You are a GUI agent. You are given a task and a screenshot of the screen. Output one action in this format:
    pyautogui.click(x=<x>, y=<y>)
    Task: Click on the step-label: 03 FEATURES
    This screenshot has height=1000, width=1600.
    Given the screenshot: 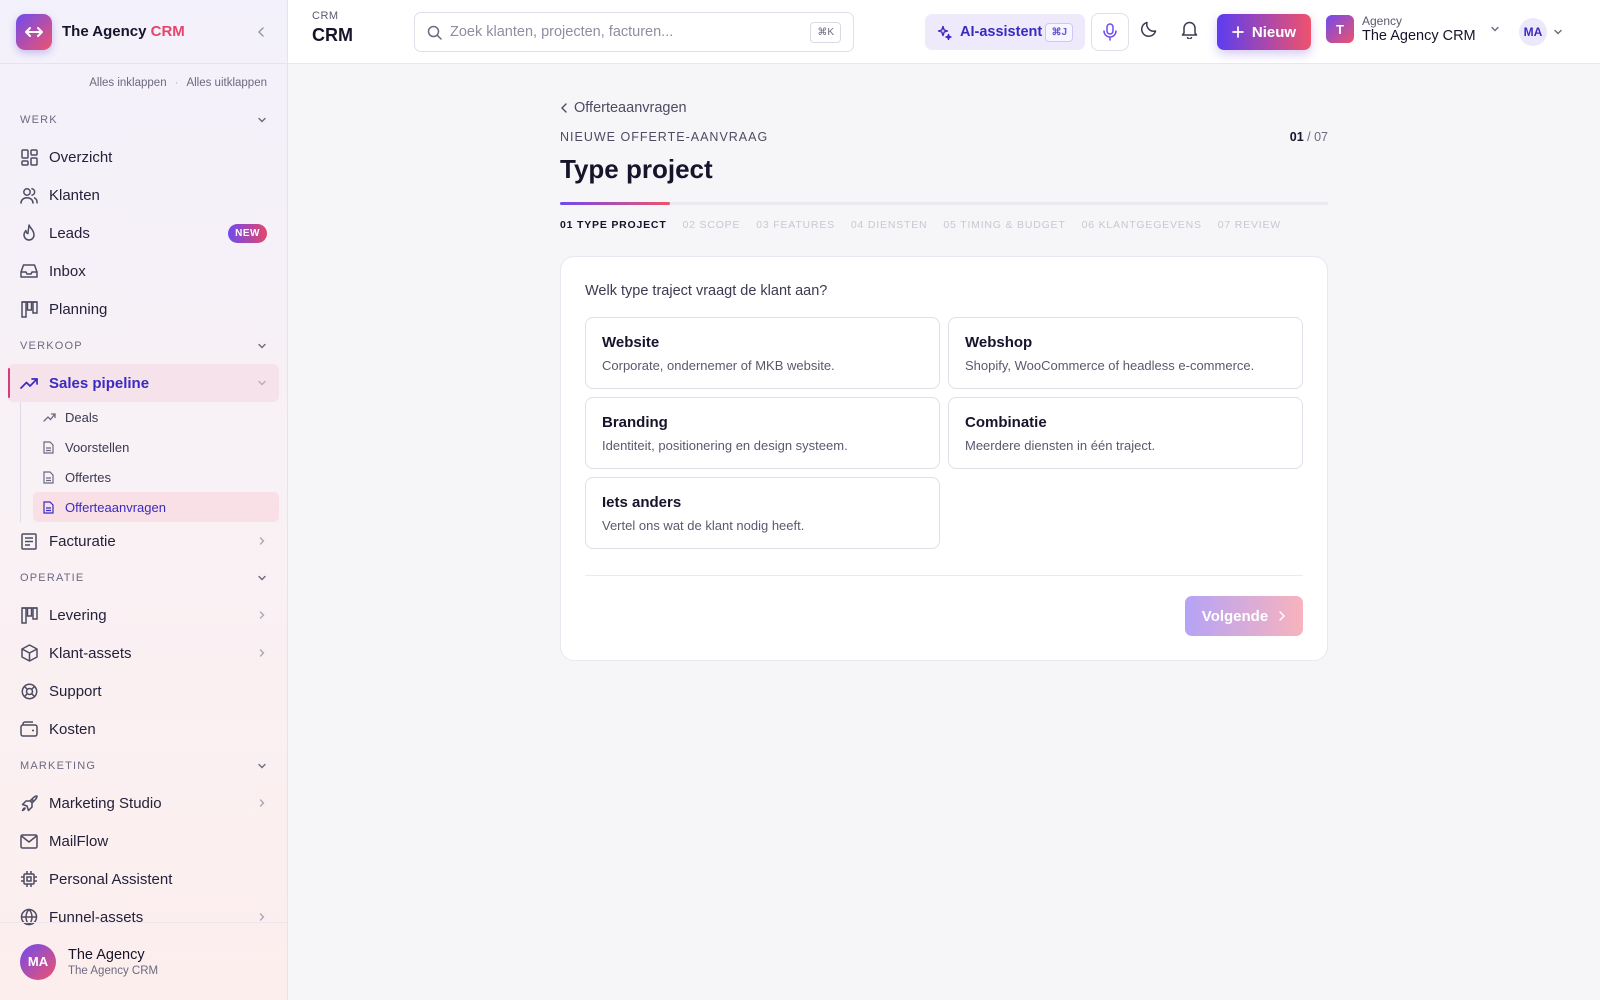 What is the action you would take?
    pyautogui.click(x=795, y=225)
    